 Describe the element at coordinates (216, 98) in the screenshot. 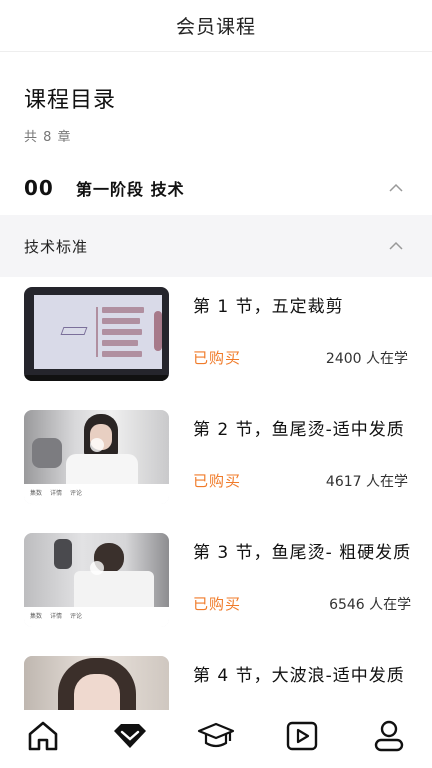

I see `catalog-header: 课程目录 共 8 章` at that location.